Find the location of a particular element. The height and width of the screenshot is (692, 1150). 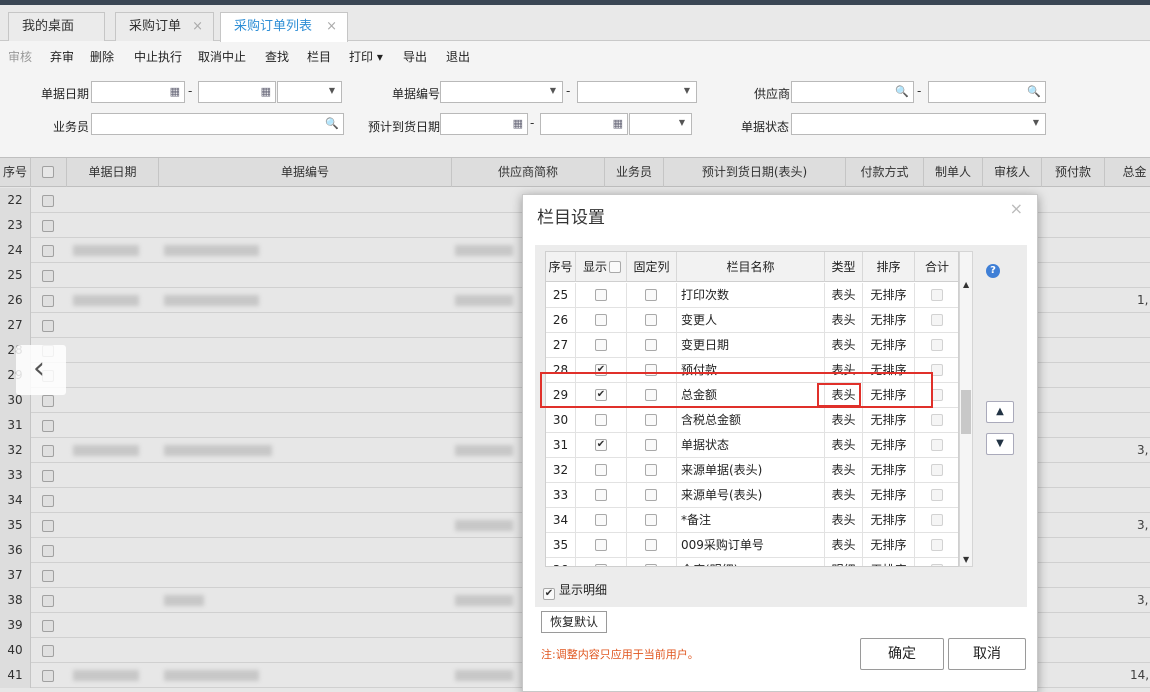

expected-date-to-input: ▦ is located at coordinates (584, 124).